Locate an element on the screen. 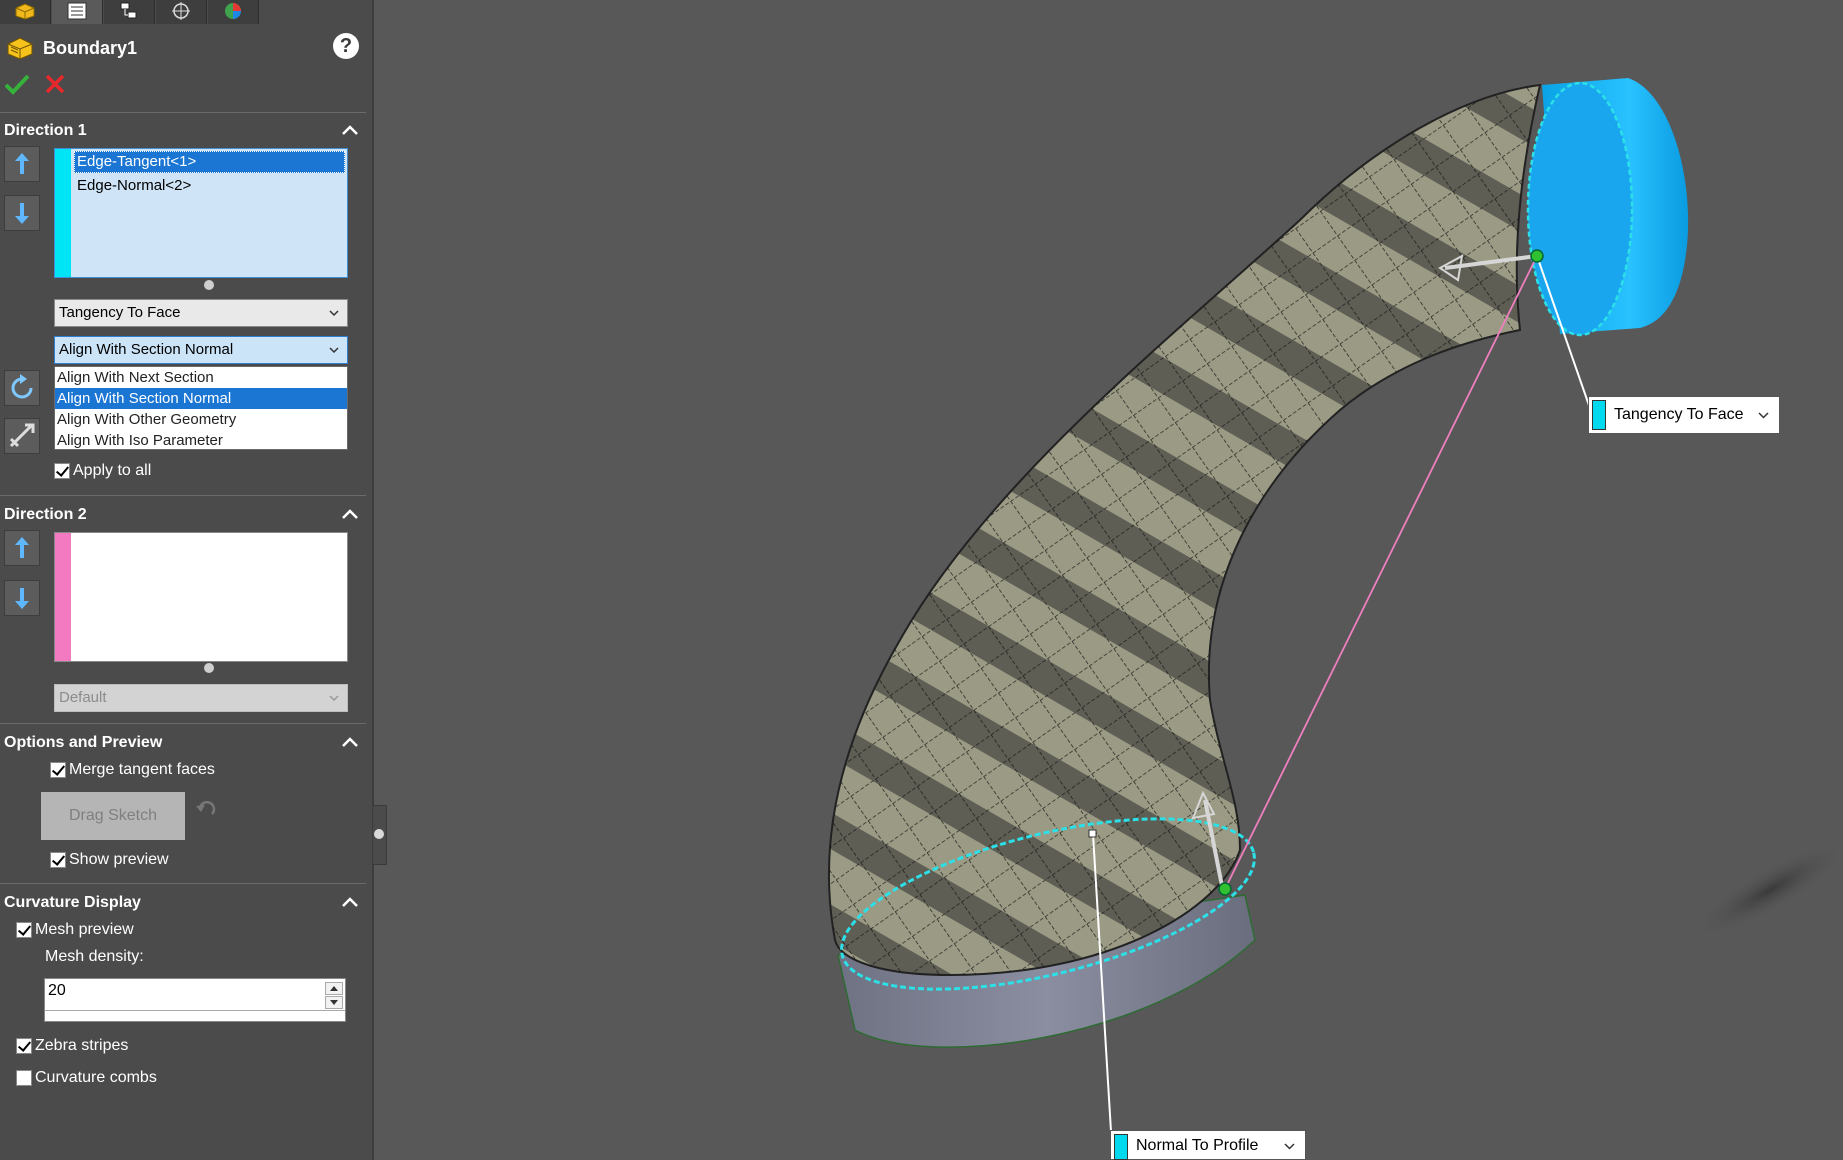  normal-profile-callout: Normal To Profile is located at coordinates (1208, 1145).